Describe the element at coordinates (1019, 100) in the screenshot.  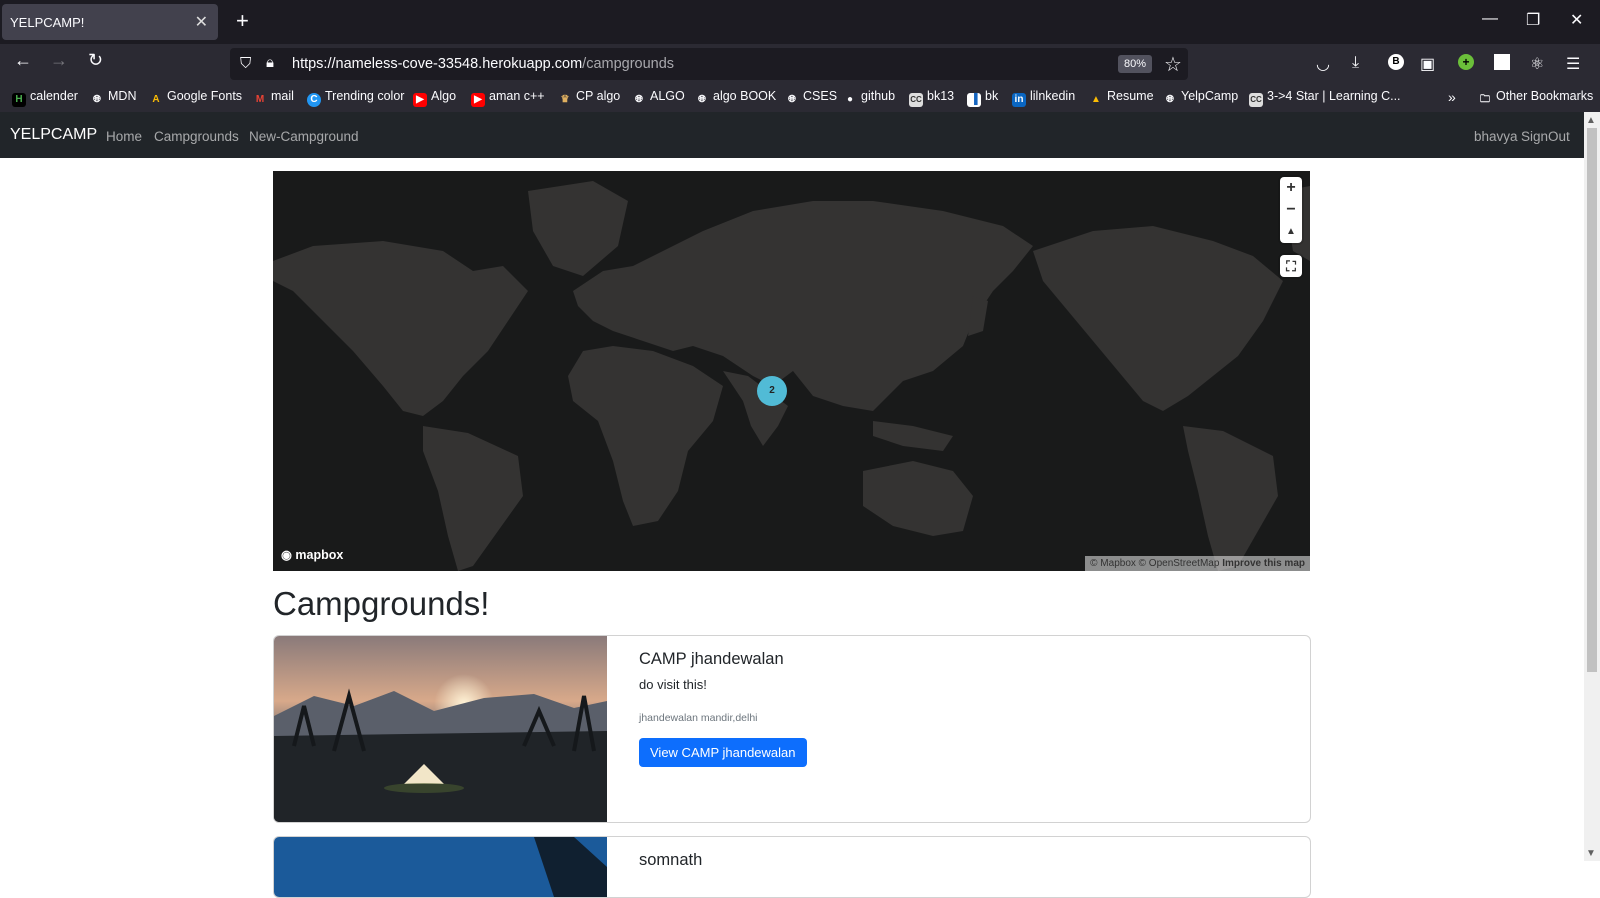
I see `linkedin-icon: in` at that location.